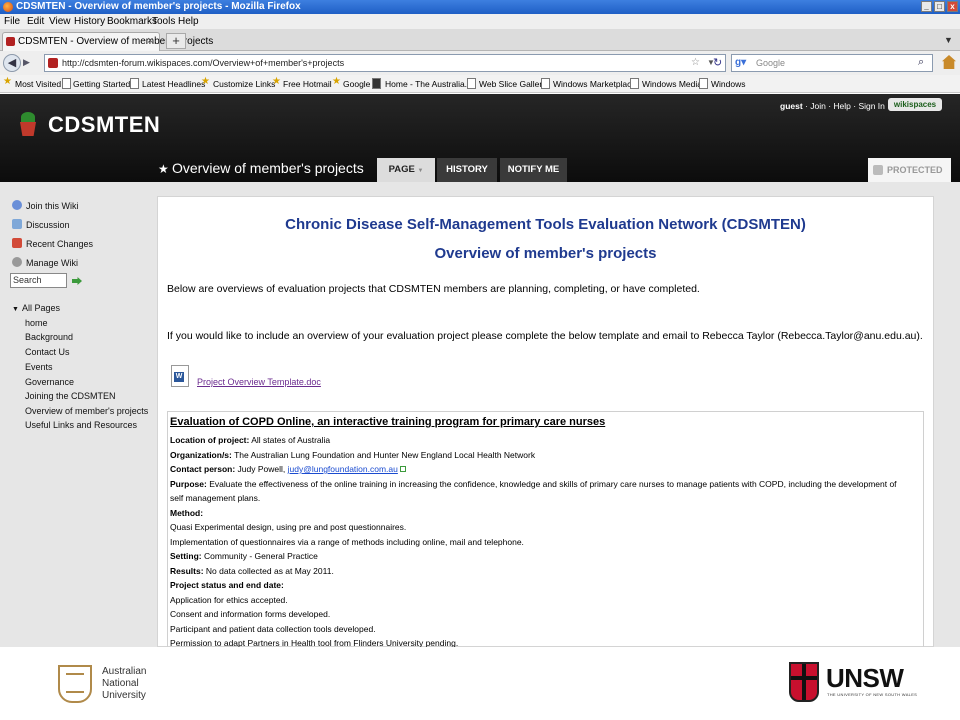 The image size is (960, 720). Describe the element at coordinates (269, 571) in the screenshot. I see `results-value: No data collected as at May 2011.` at that location.